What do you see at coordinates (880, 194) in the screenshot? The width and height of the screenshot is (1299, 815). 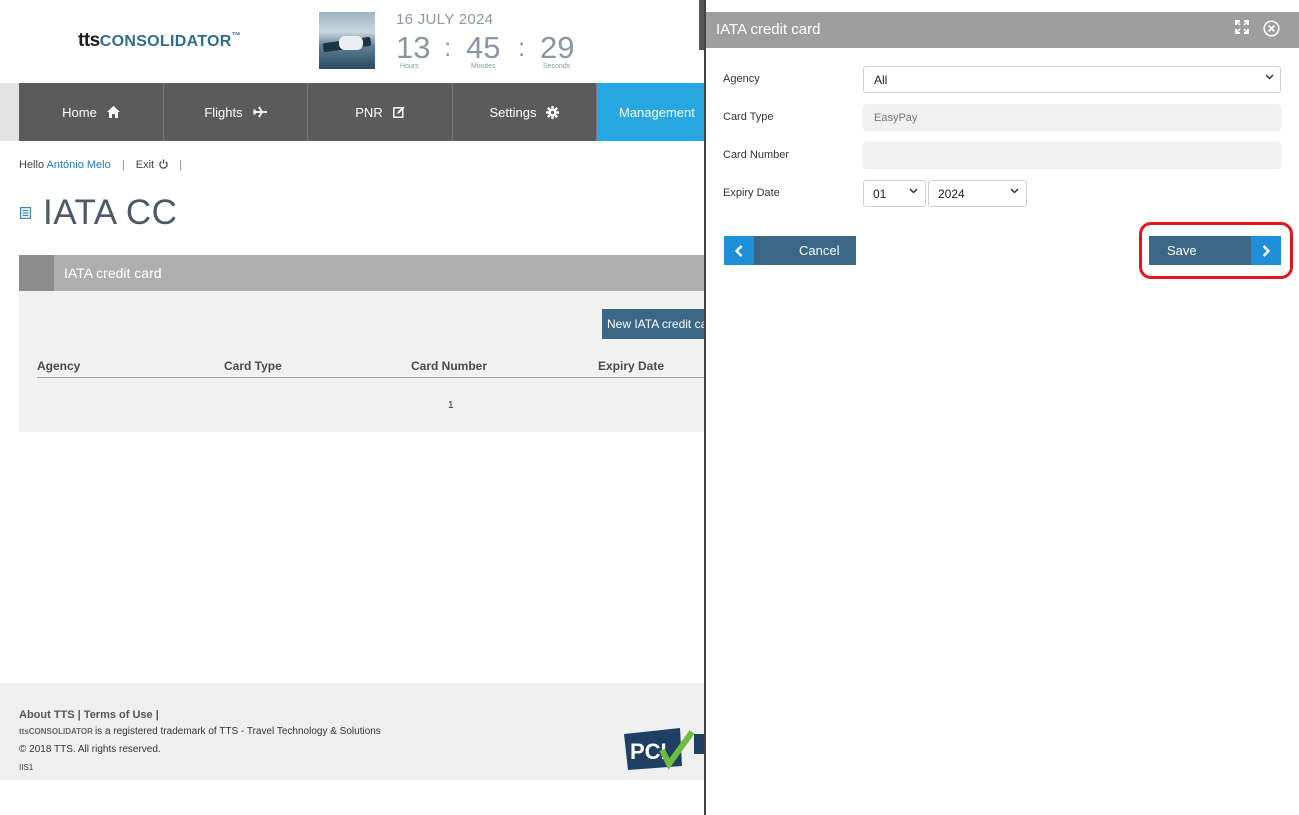 I see `expiry-month-value: 01` at bounding box center [880, 194].